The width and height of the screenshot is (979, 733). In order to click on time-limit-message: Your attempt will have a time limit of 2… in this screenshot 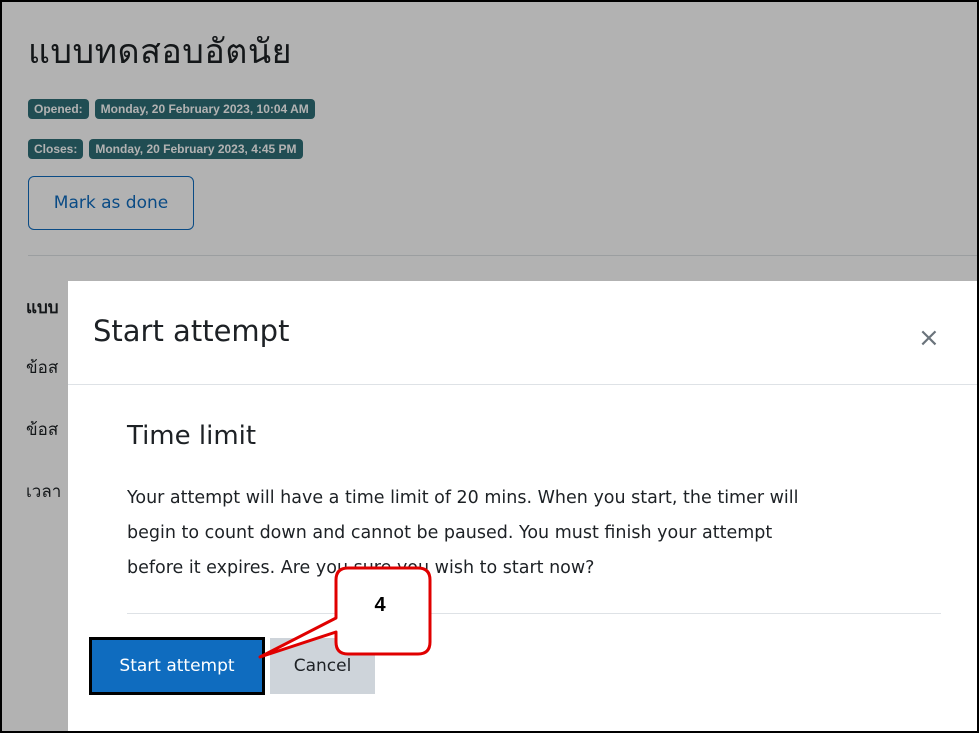, I will do `click(522, 533)`.